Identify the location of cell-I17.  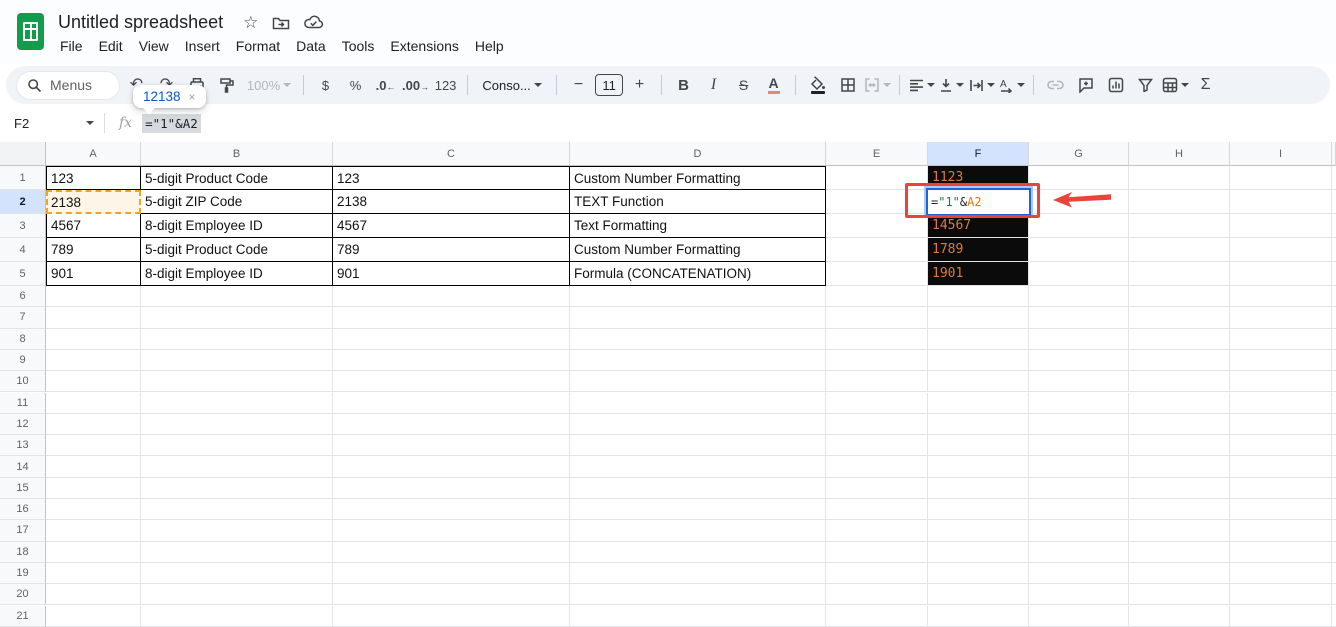
(1281, 531).